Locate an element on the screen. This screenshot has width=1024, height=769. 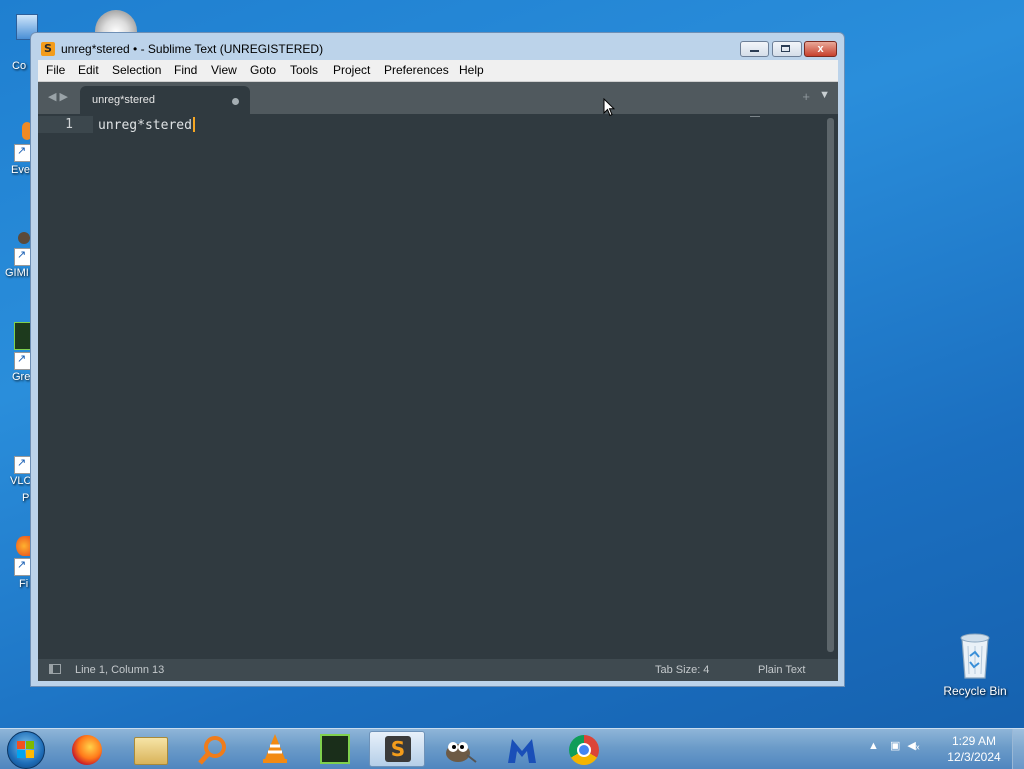
syntax-selector: Plain Text is located at coordinates (782, 670).